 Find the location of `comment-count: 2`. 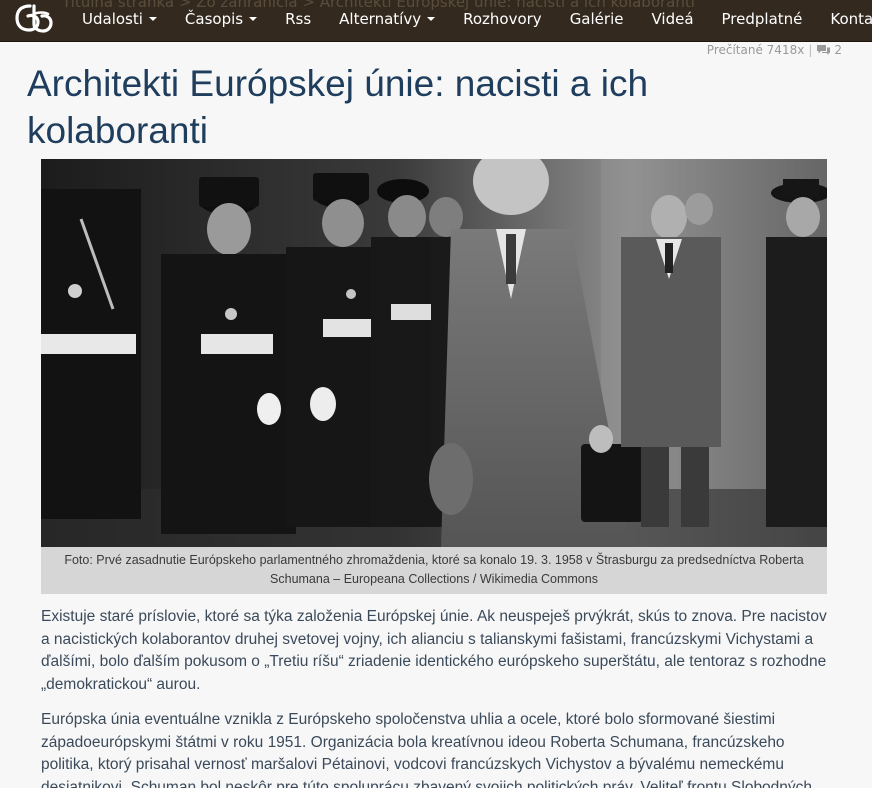

comment-count: 2 is located at coordinates (838, 50).